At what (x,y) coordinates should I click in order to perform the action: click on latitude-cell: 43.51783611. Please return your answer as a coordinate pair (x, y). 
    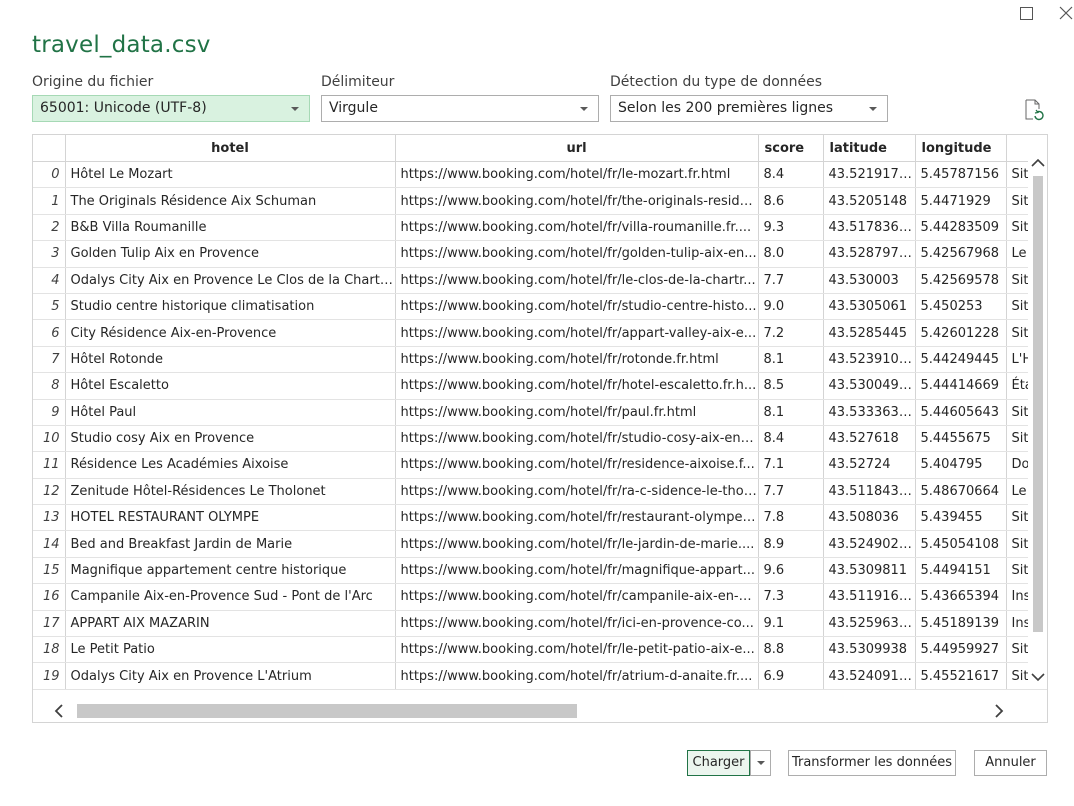
    Looking at the image, I should click on (869, 228).